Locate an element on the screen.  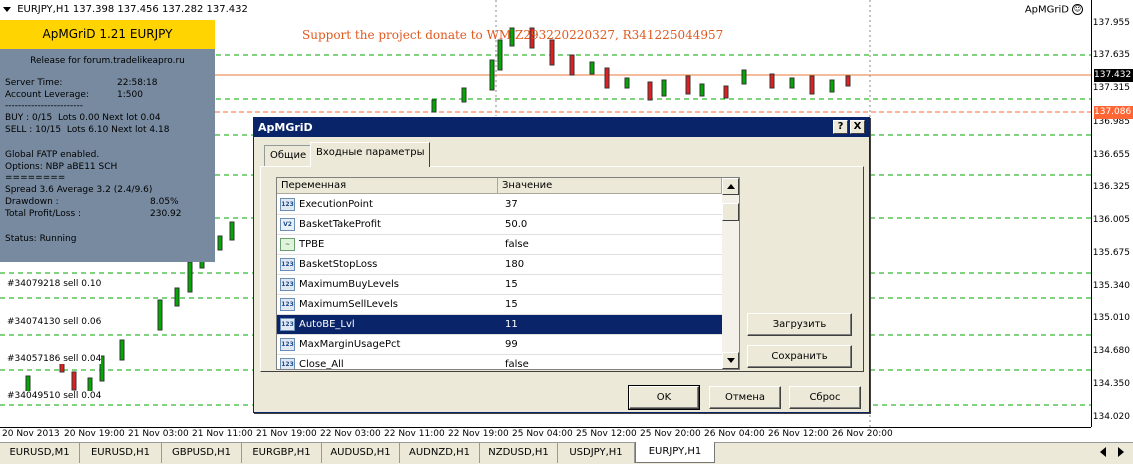
sell-status: SELL : 10/15 Lots 6.10 Next lot 4.18 is located at coordinates (87, 130).